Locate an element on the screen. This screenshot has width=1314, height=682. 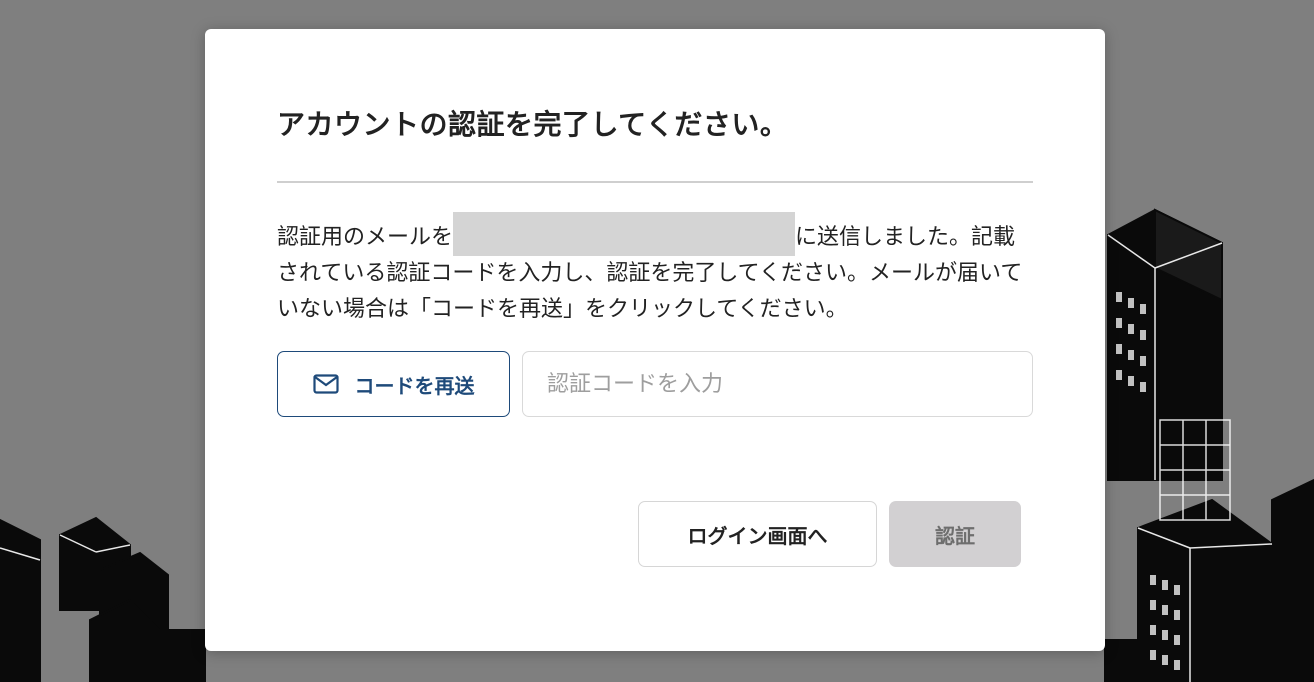
back-to-login-label: ログイン画面へ is located at coordinates (757, 536).